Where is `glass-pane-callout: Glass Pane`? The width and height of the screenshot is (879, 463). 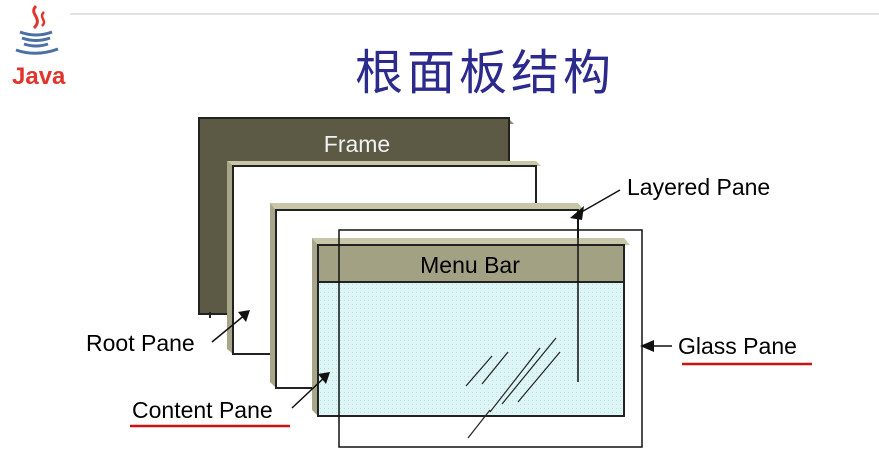 glass-pane-callout: Glass Pane is located at coordinates (726, 349).